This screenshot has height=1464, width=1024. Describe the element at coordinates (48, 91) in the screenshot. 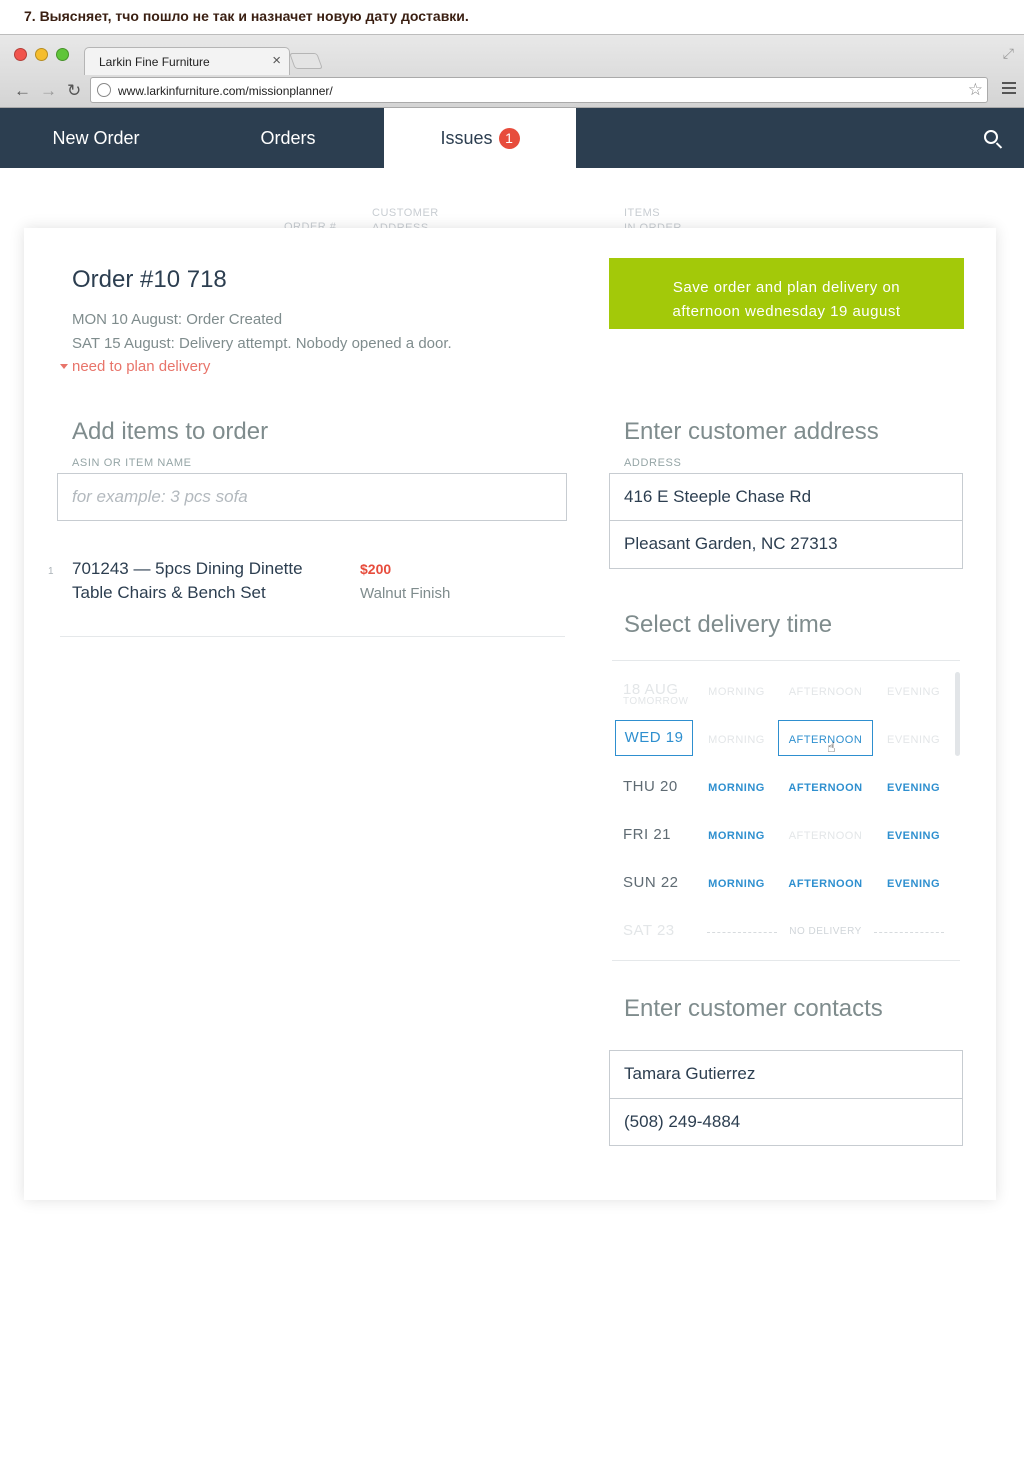

I see `forward-arrow-icon: →` at that location.